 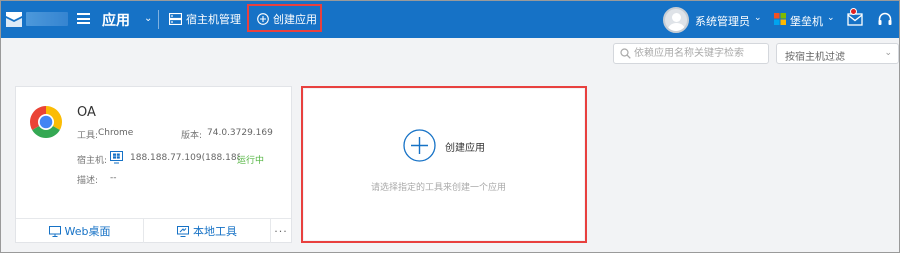 What do you see at coordinates (116, 157) in the screenshot?
I see `windows-host-icon` at bounding box center [116, 157].